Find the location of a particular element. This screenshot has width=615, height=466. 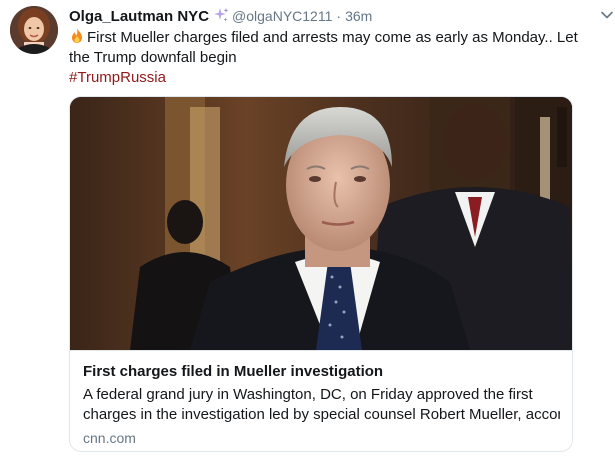

avatar is located at coordinates (34, 30).